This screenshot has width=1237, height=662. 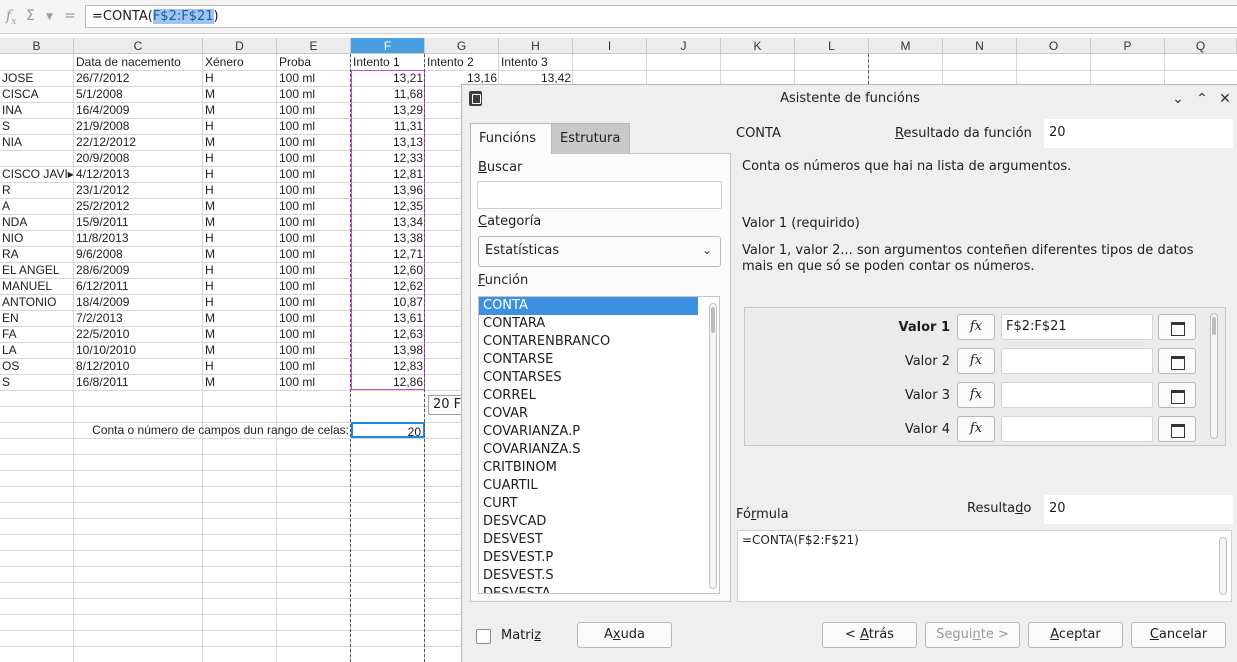 I want to click on function-list-item: DESVEST, so click(x=588, y=540).